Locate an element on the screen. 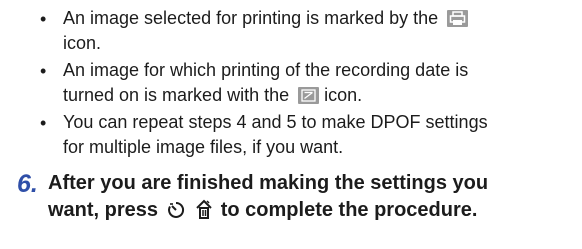 The image size is (582, 249). bullet-text-line2-after: icon. is located at coordinates (343, 95).